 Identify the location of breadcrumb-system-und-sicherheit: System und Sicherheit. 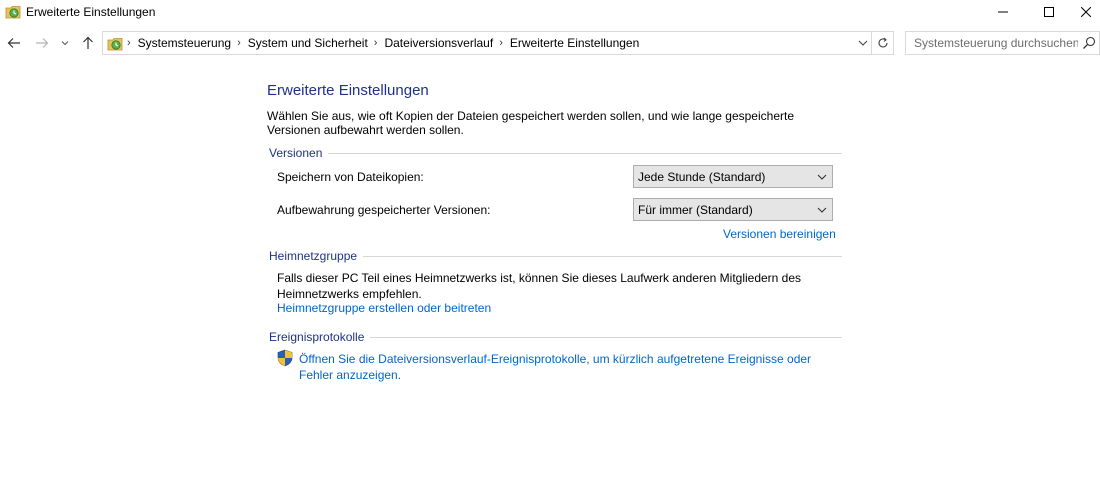
(308, 43).